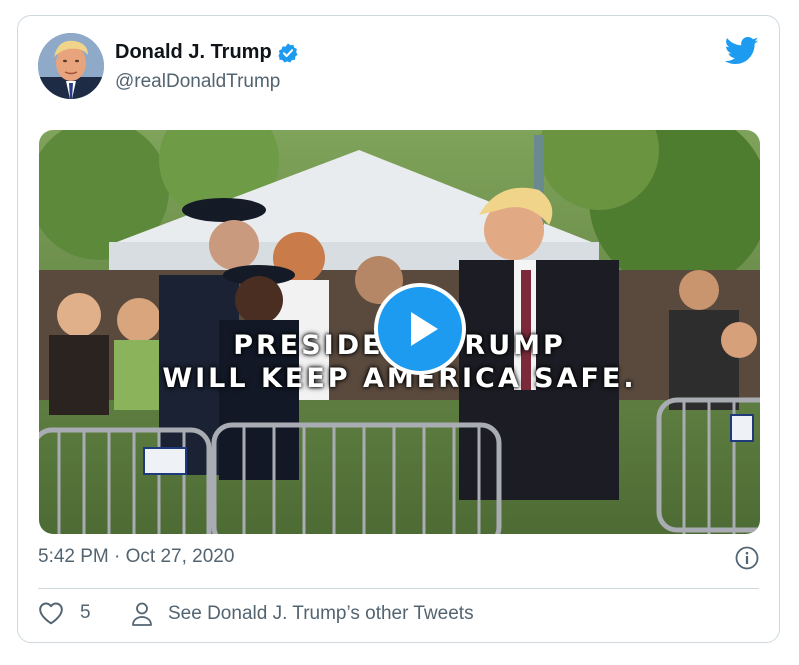 The width and height of the screenshot is (799, 665). Describe the element at coordinates (321, 613) in the screenshot. I see `see-other-tweets-label: See Donald J. Trump’s other Tweets` at that location.